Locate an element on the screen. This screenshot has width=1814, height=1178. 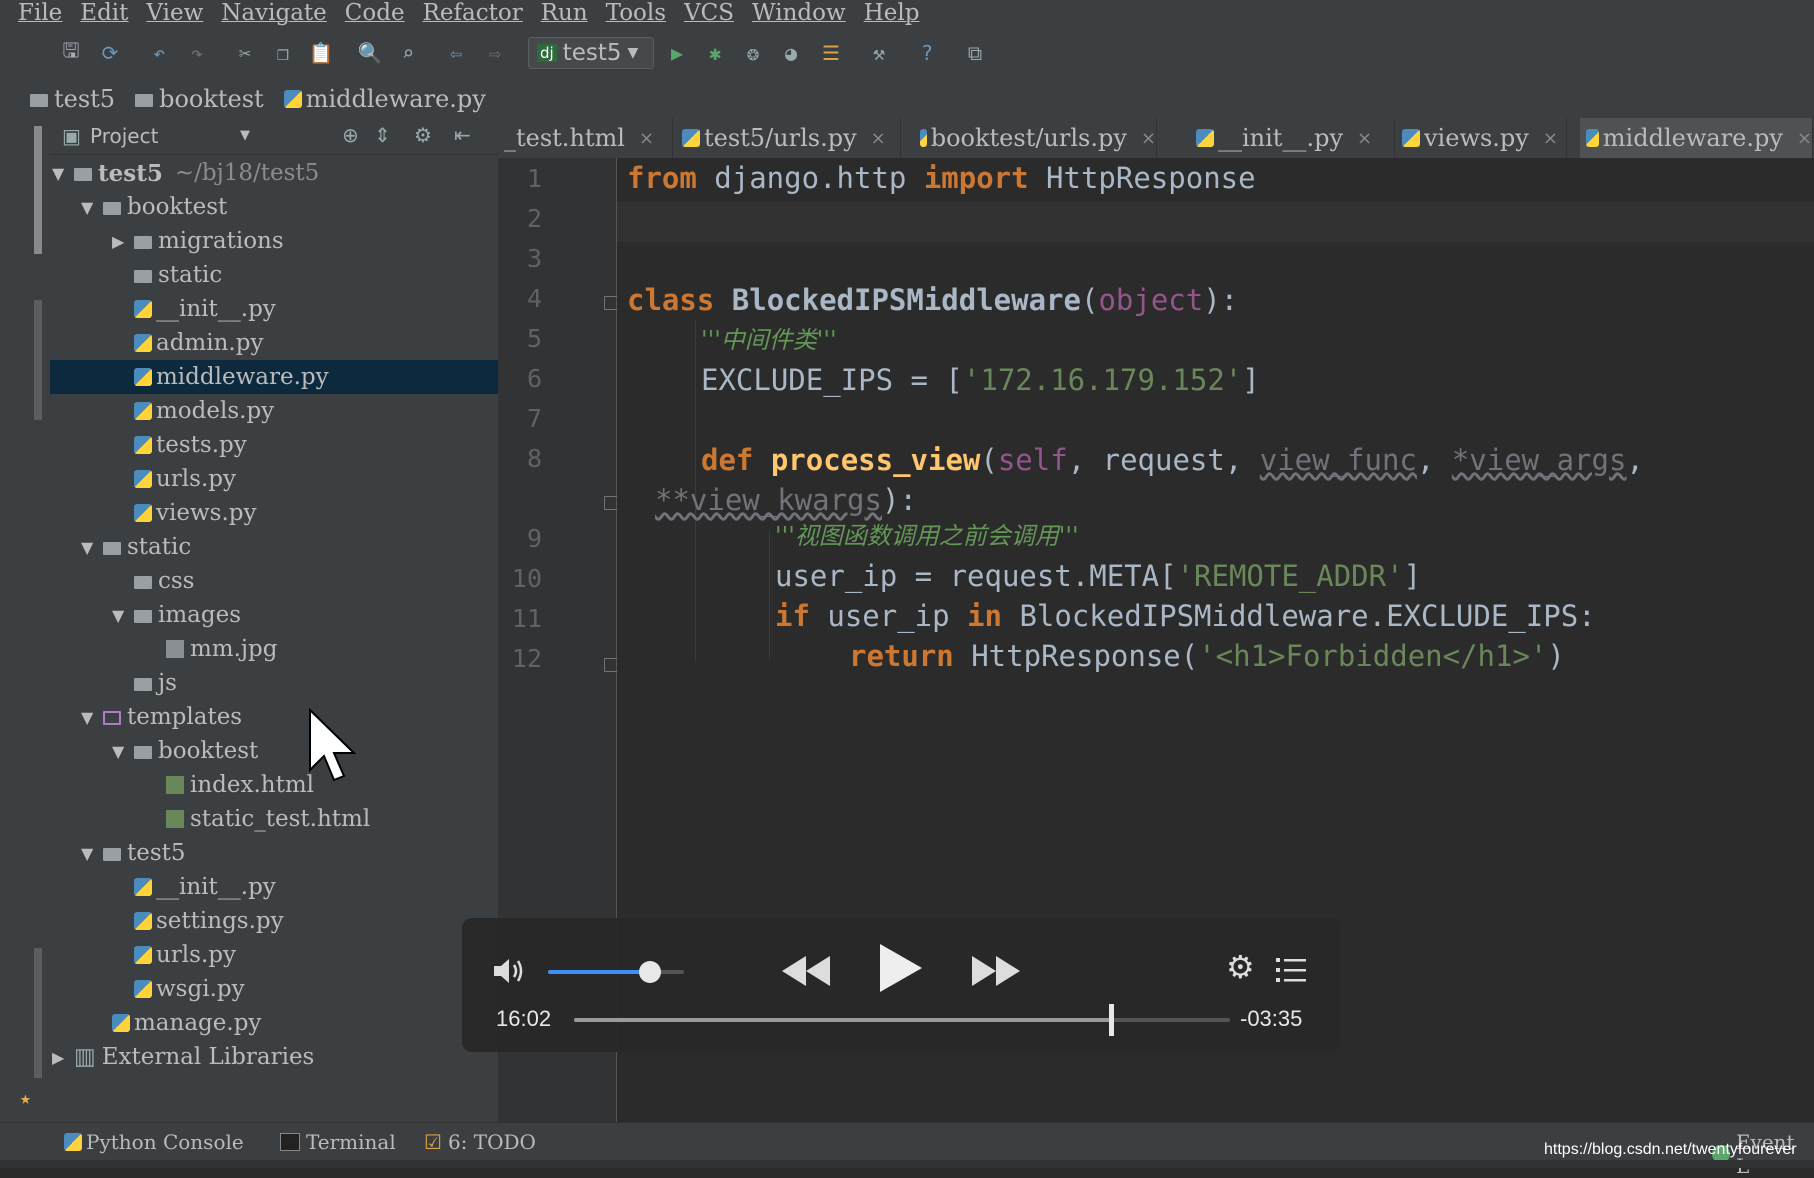
structure-tool-tab is located at coordinates (38, 360).